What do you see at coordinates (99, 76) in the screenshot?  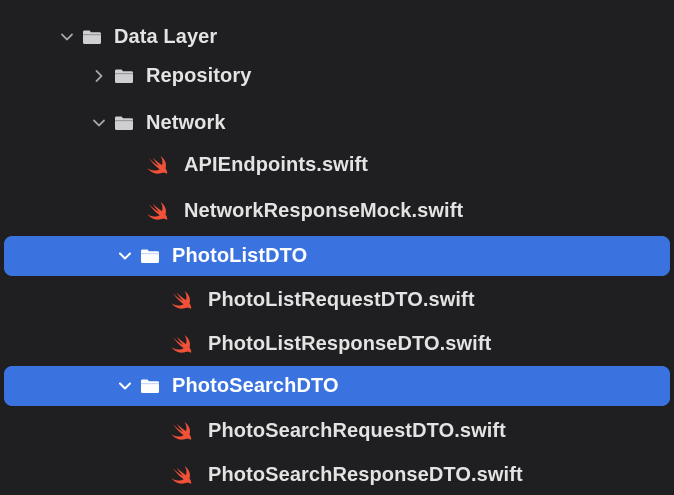 I see `chevron-right-icon` at bounding box center [99, 76].